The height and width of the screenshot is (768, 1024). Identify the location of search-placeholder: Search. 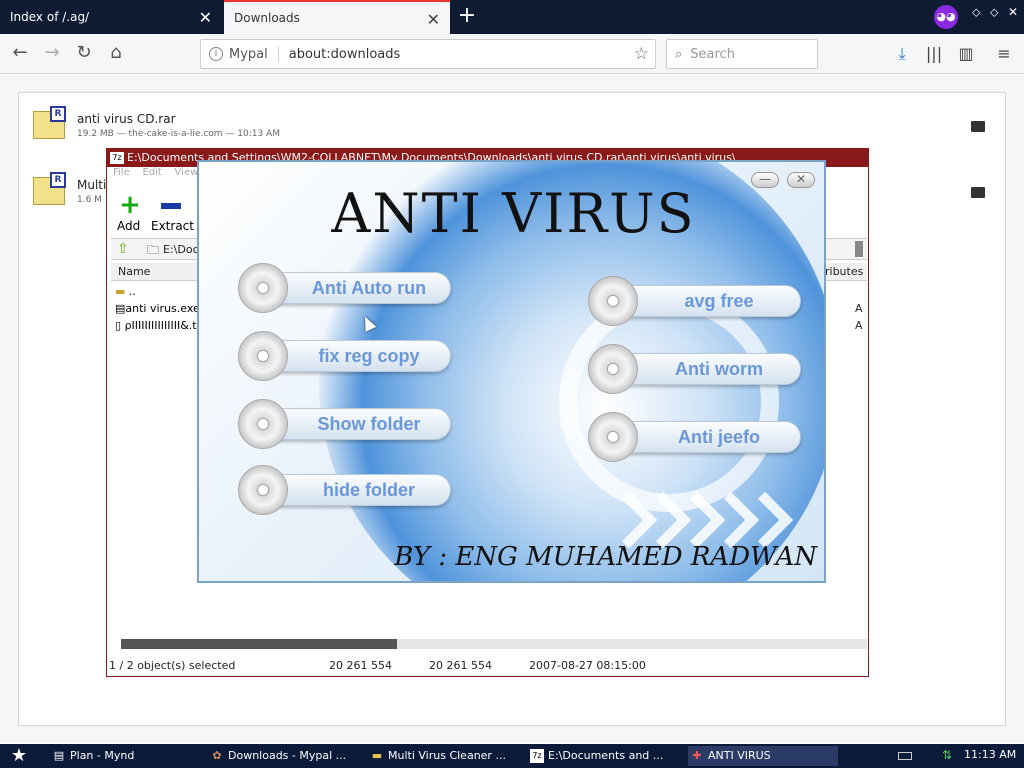
(712, 54).